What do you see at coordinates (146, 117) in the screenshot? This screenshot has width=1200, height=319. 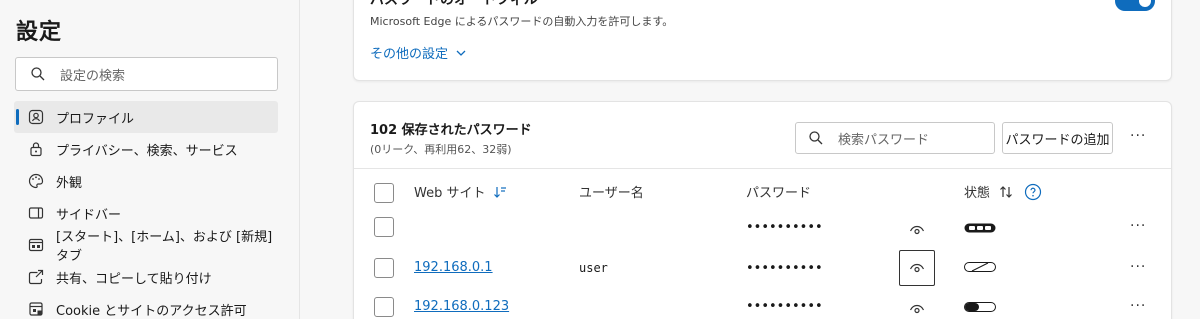 I see `nav-item-profile: プロファイル` at bounding box center [146, 117].